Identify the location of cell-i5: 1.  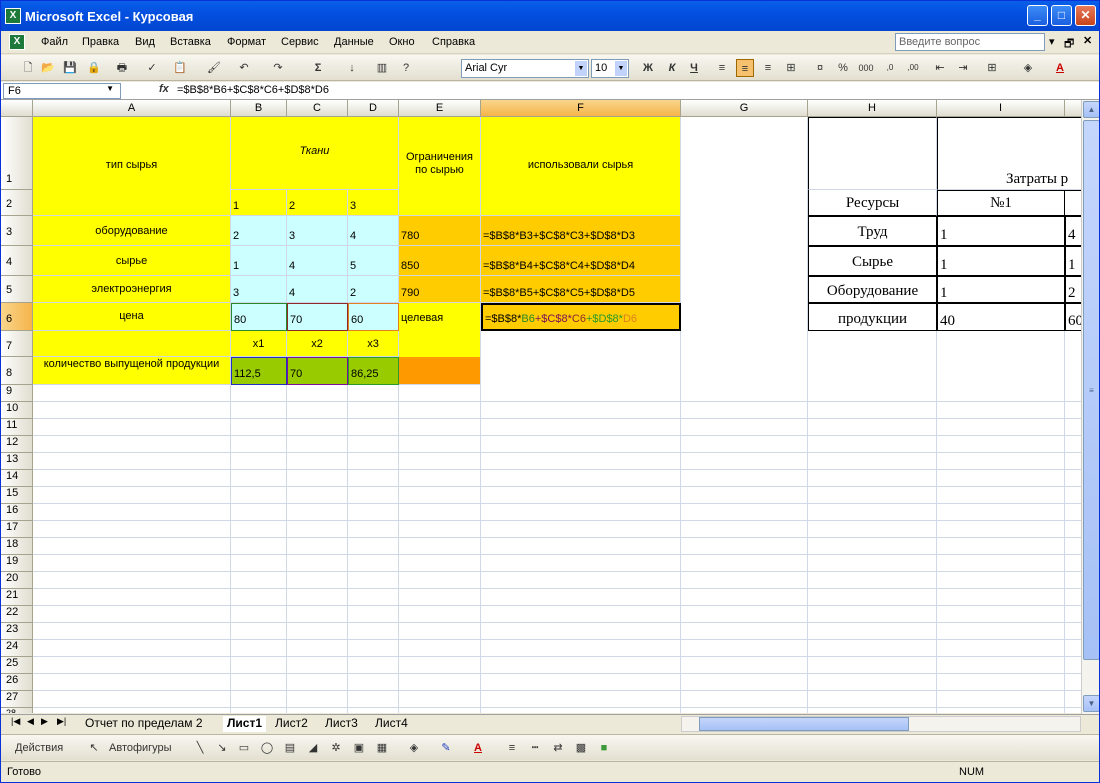
(1001, 289).